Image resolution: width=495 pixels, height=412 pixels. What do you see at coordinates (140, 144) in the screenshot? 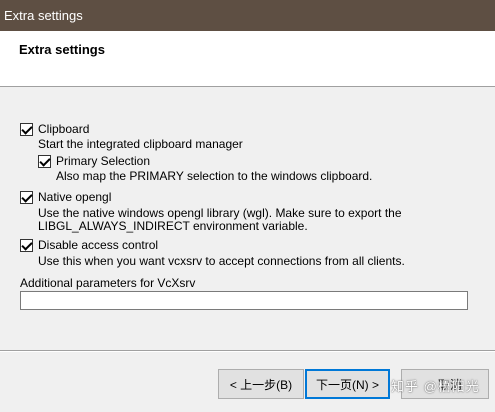
I see `clipboard-description: Start the integrated clipboard manager` at bounding box center [140, 144].